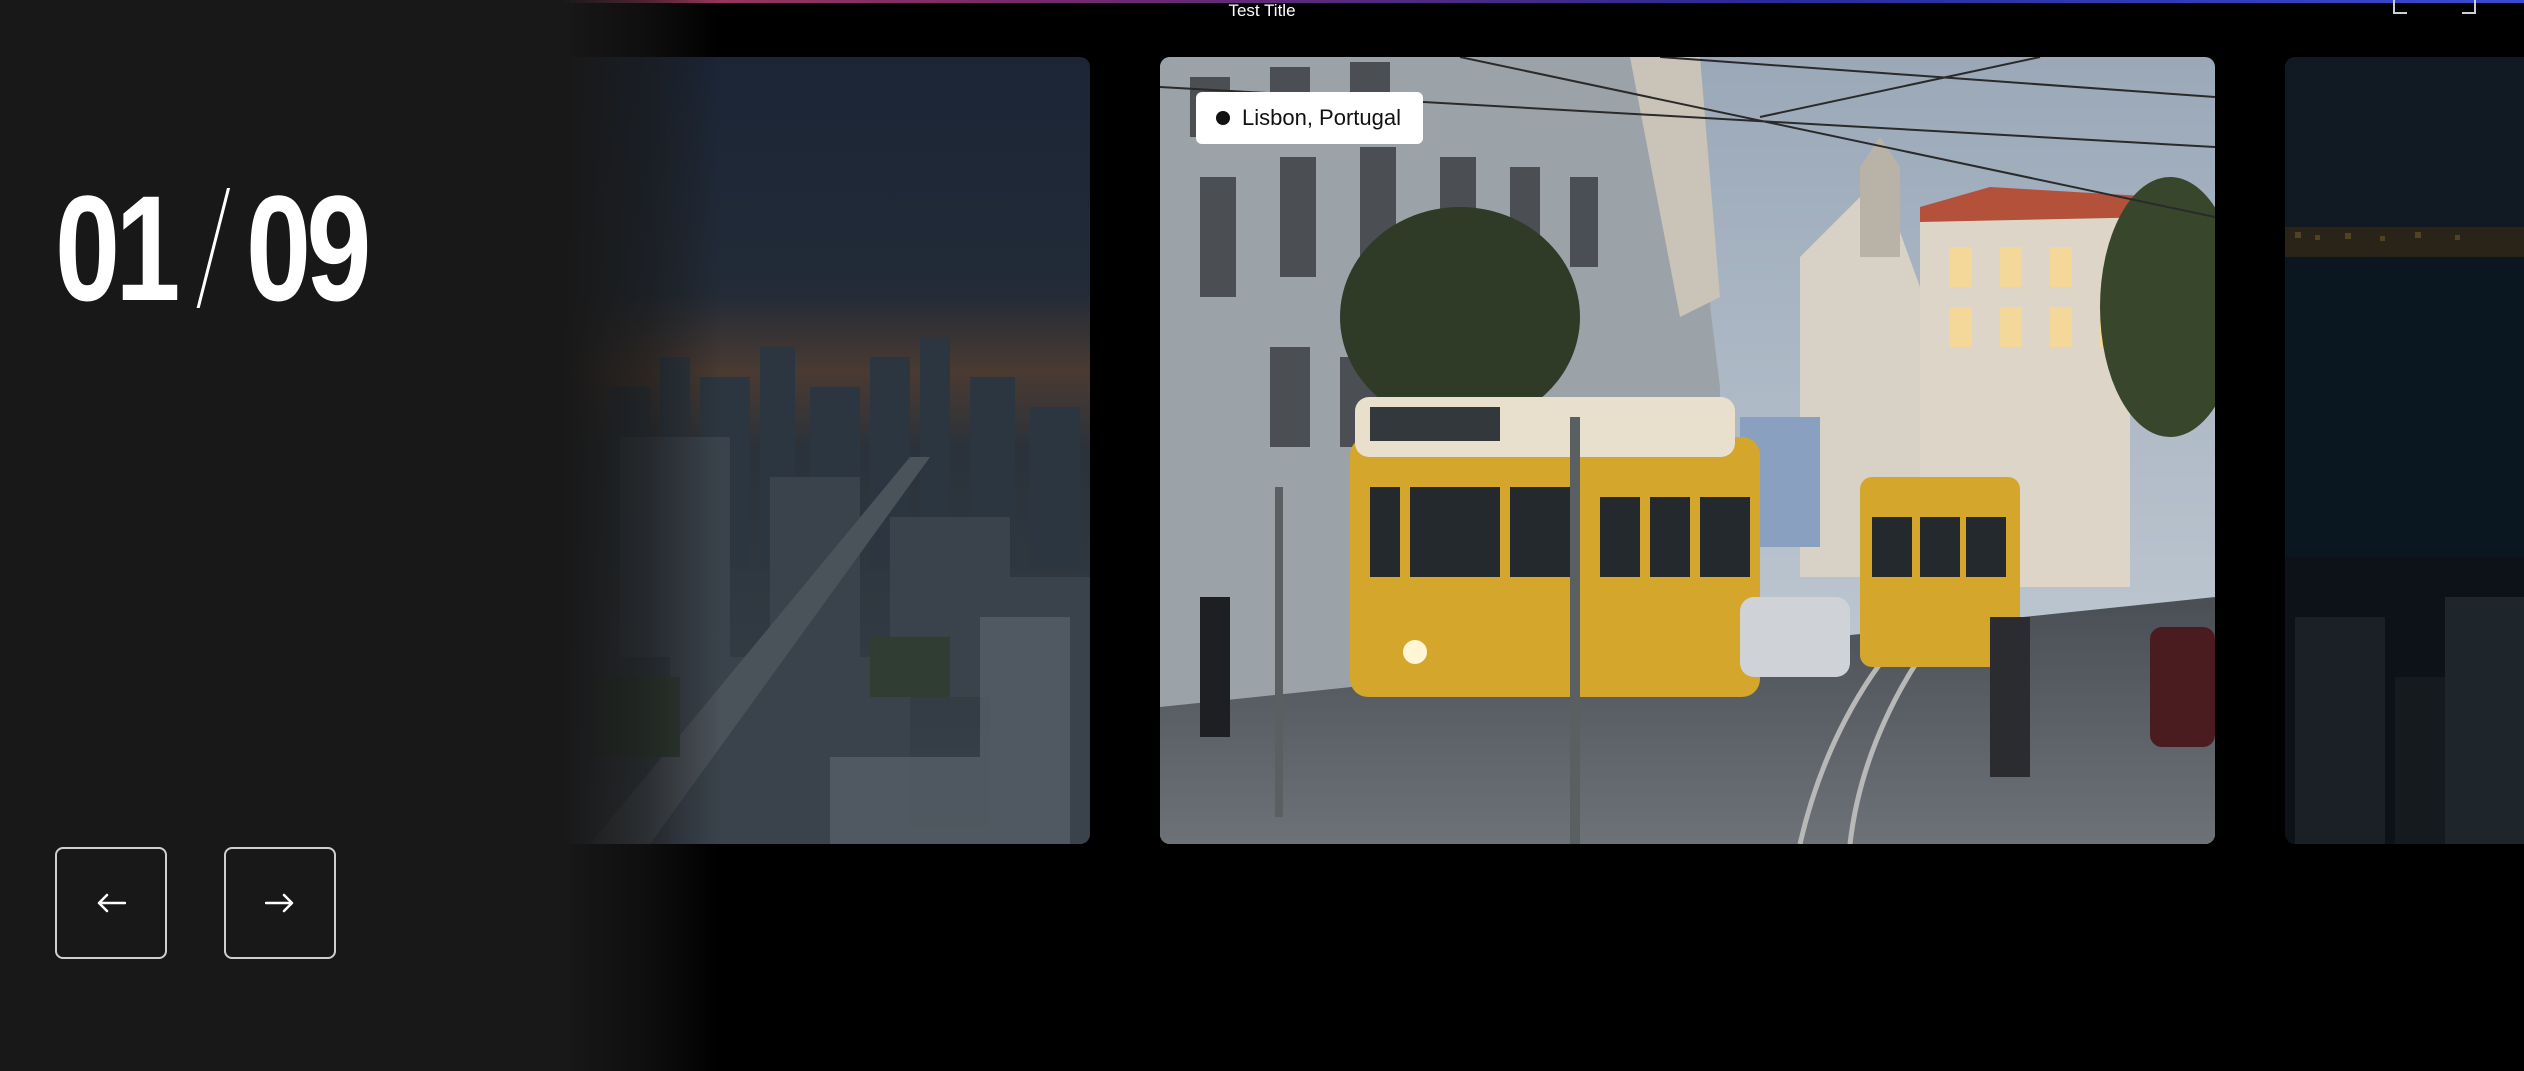 This screenshot has width=2524, height=1071. Describe the element at coordinates (2469, 7) in the screenshot. I see `corner-bracket-right-icon` at that location.